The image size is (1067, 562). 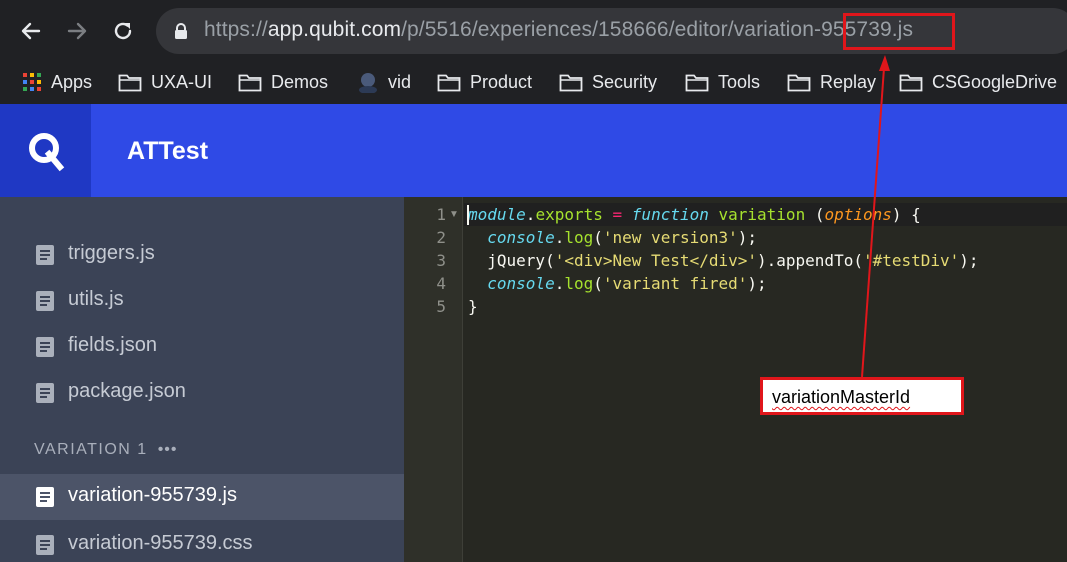 I want to click on annotation-label-box: variationMasterId, so click(x=862, y=396).